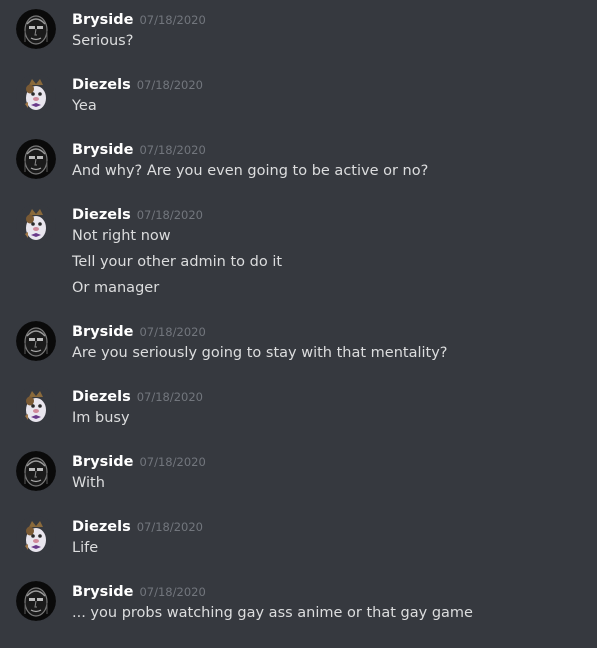 The image size is (597, 648). I want to click on message-text: With, so click(88, 483).